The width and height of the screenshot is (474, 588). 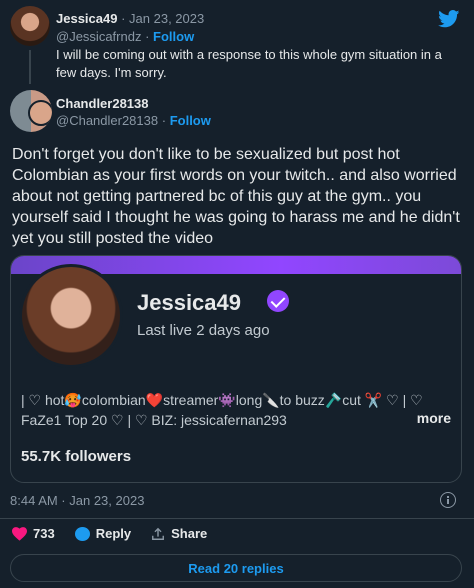 I want to click on quoted-header: Jessica49 · Jan 23, 2023, so click(x=130, y=18).